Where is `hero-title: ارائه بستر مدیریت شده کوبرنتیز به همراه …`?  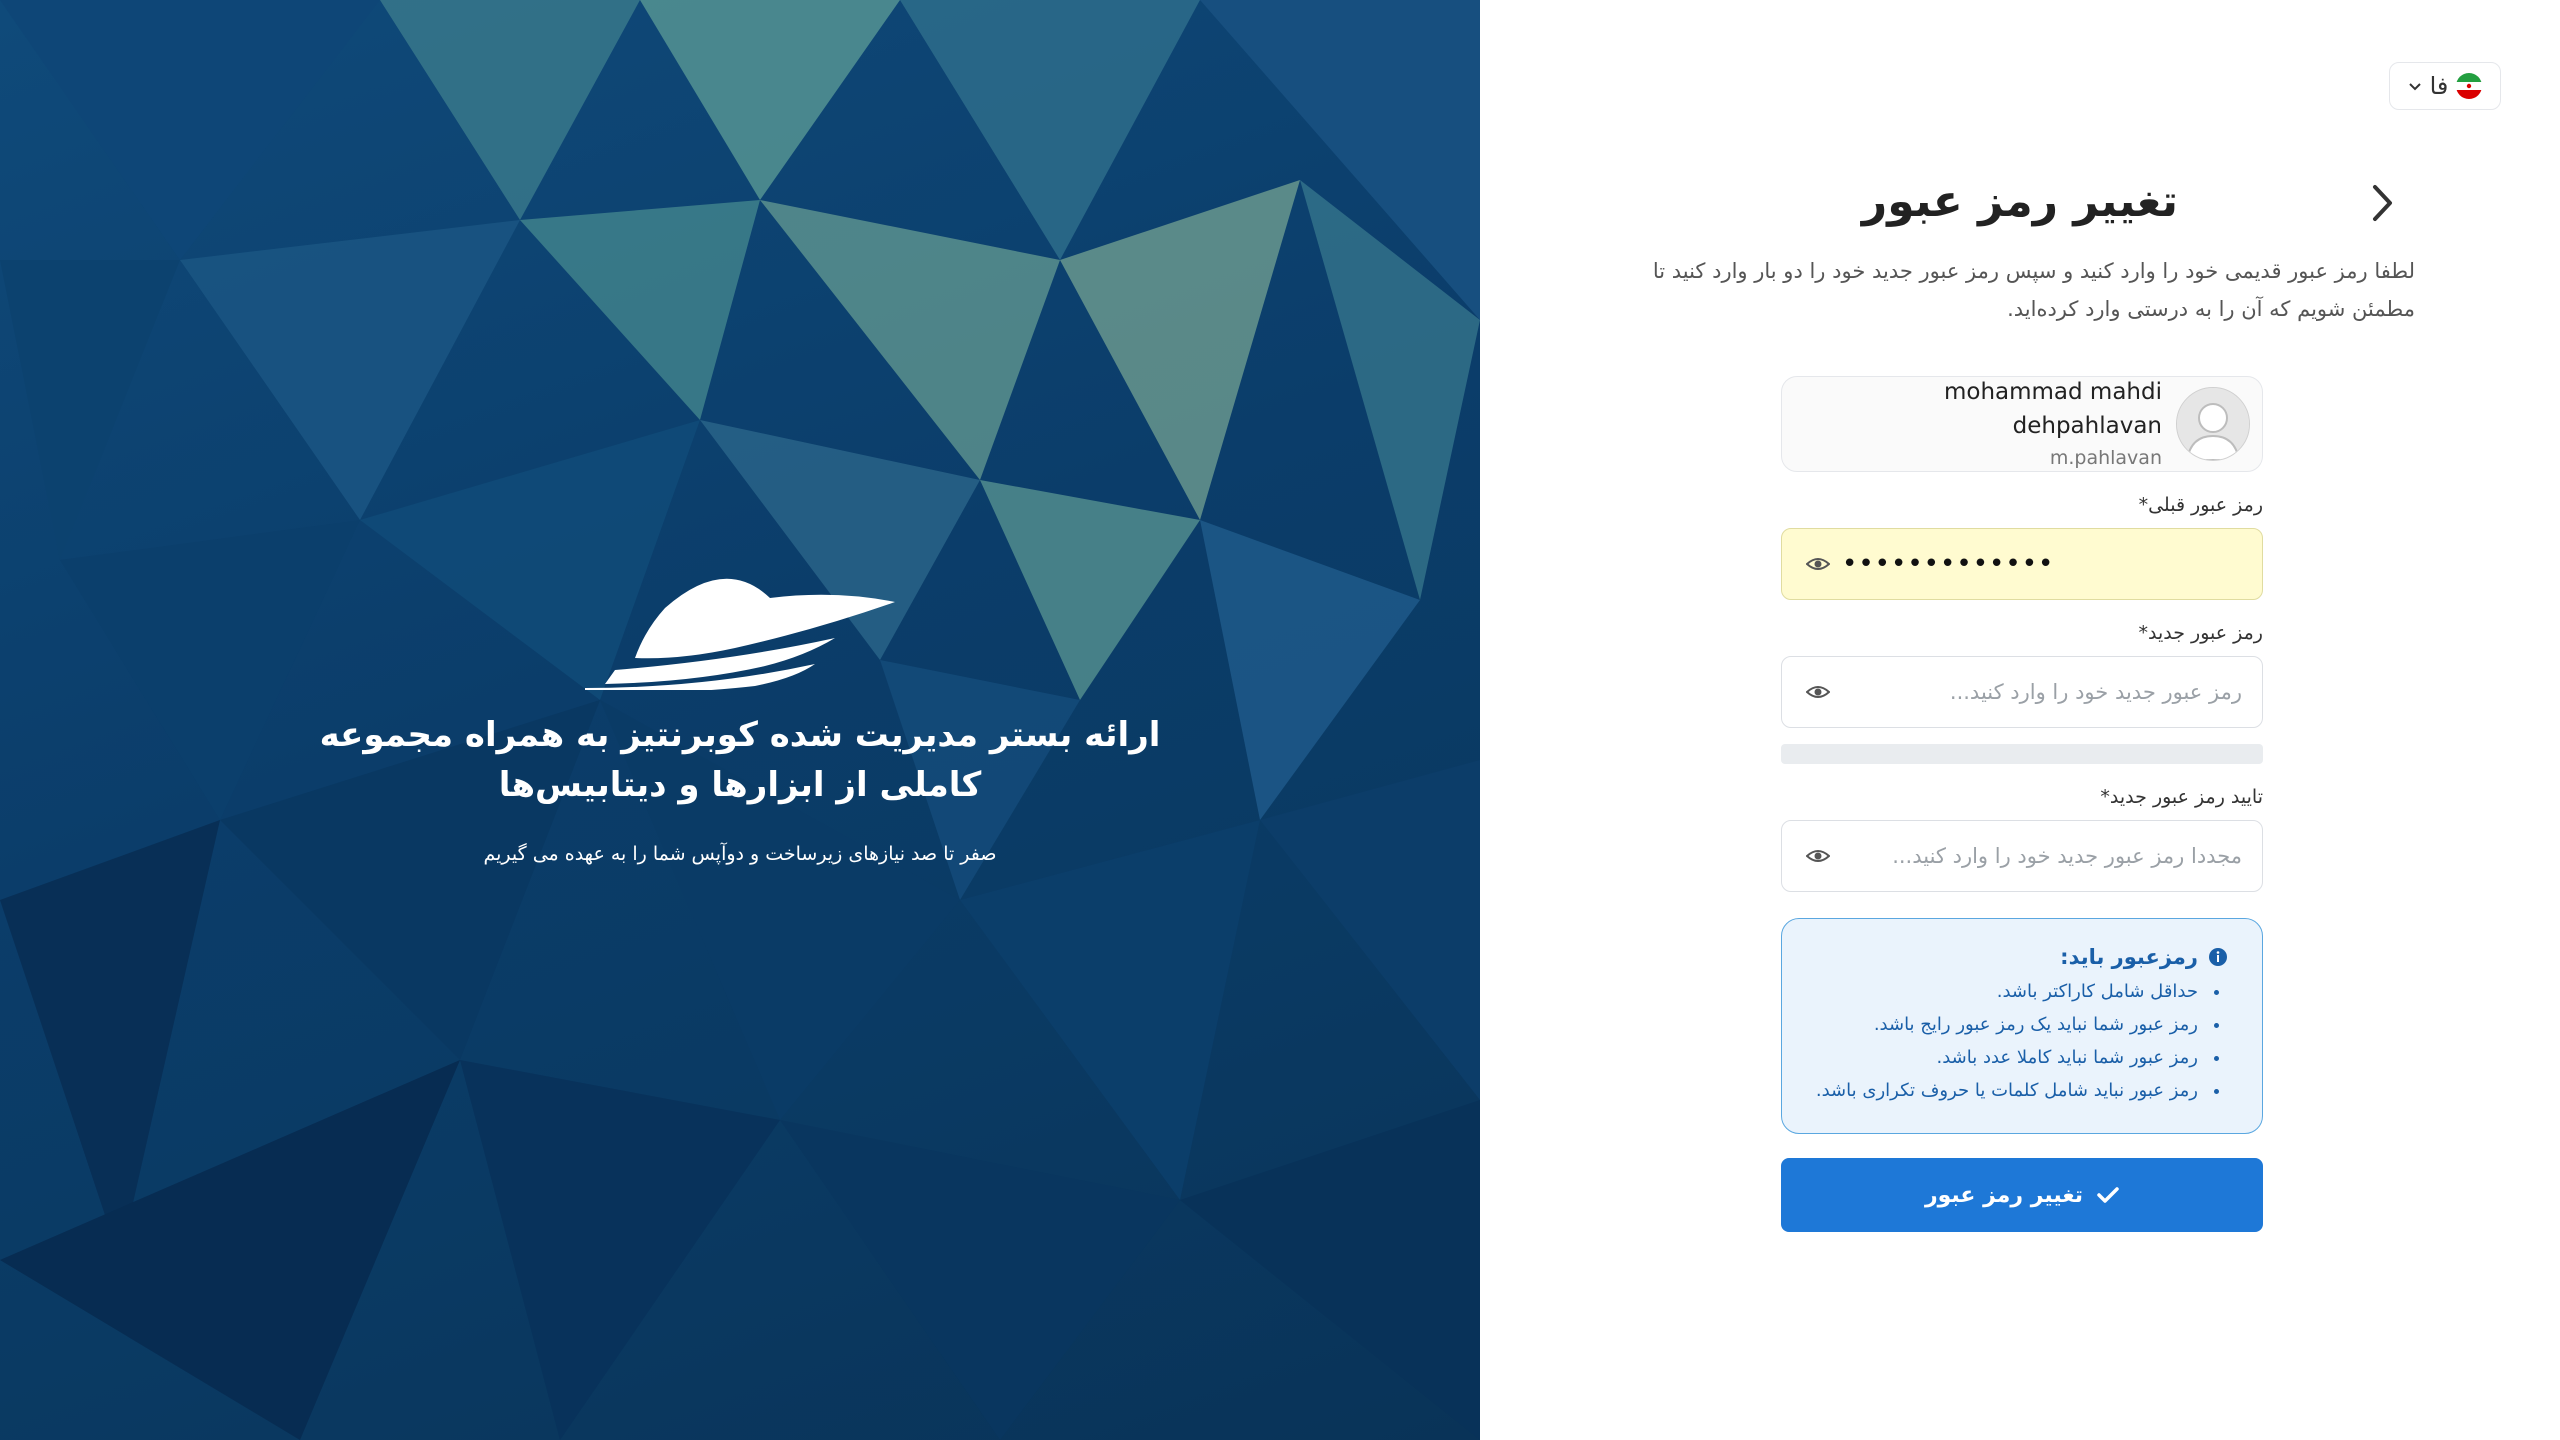
hero-title: ارائه بستر مدیریت شده کوبرنتیز به همراه … is located at coordinates (740, 760).